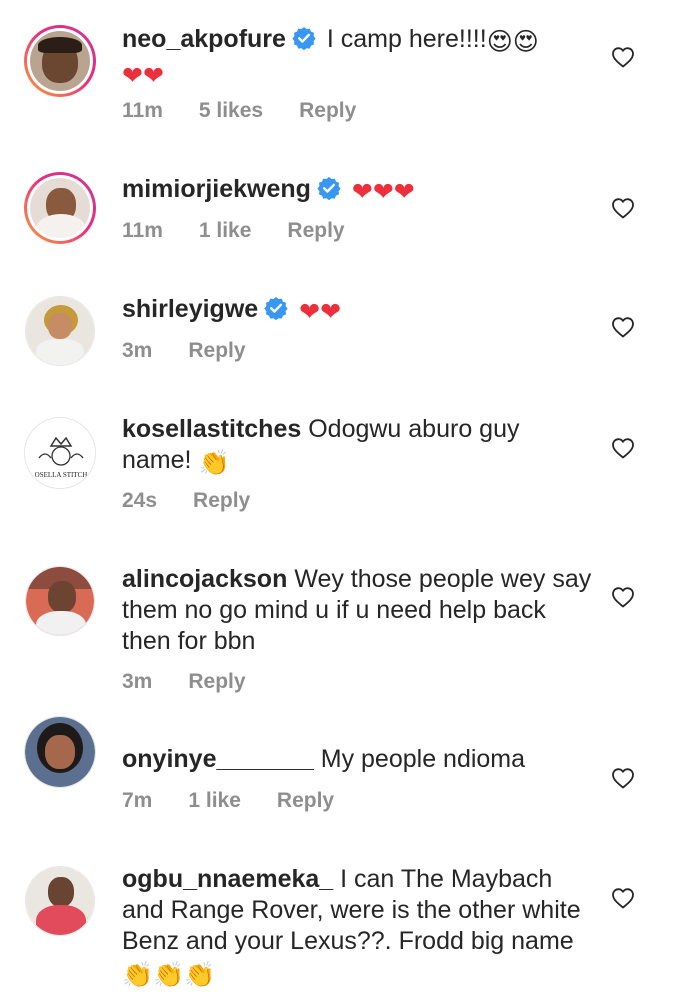 The width and height of the screenshot is (675, 997). What do you see at coordinates (383, 192) in the screenshot?
I see `red-heart-emoji: ❤❤❤` at bounding box center [383, 192].